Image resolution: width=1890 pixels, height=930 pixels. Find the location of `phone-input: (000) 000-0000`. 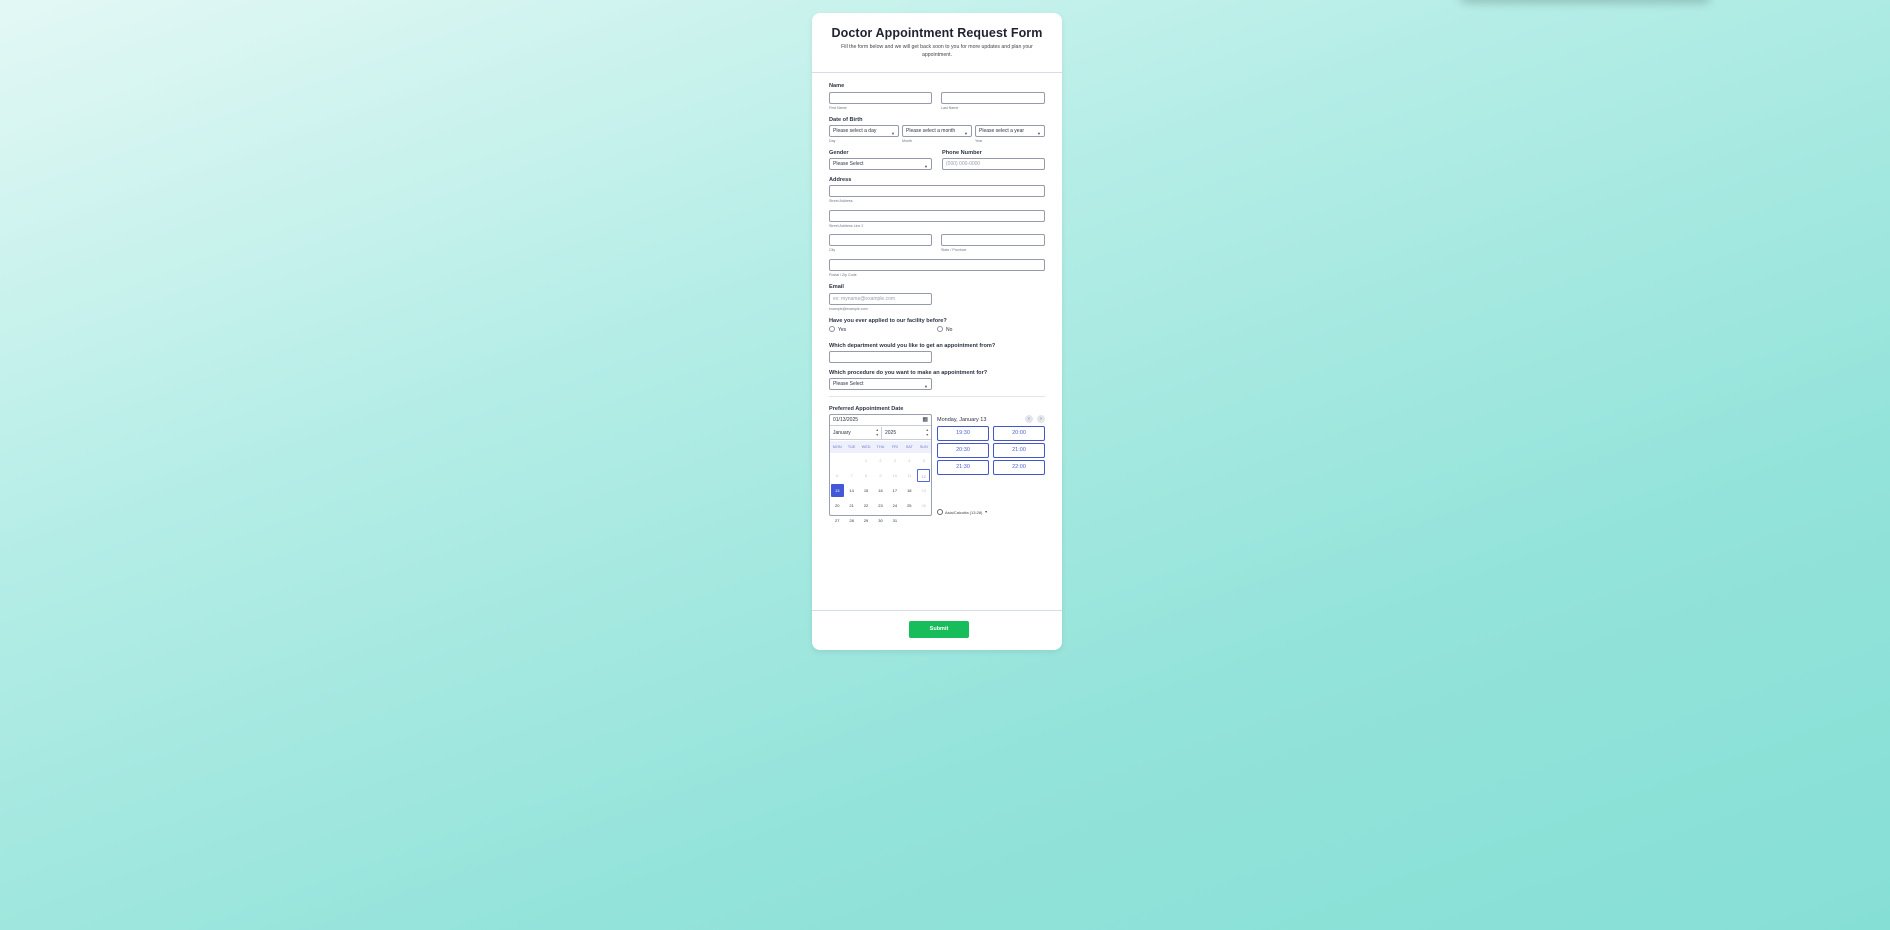

phone-input: (000) 000-0000 is located at coordinates (993, 164).